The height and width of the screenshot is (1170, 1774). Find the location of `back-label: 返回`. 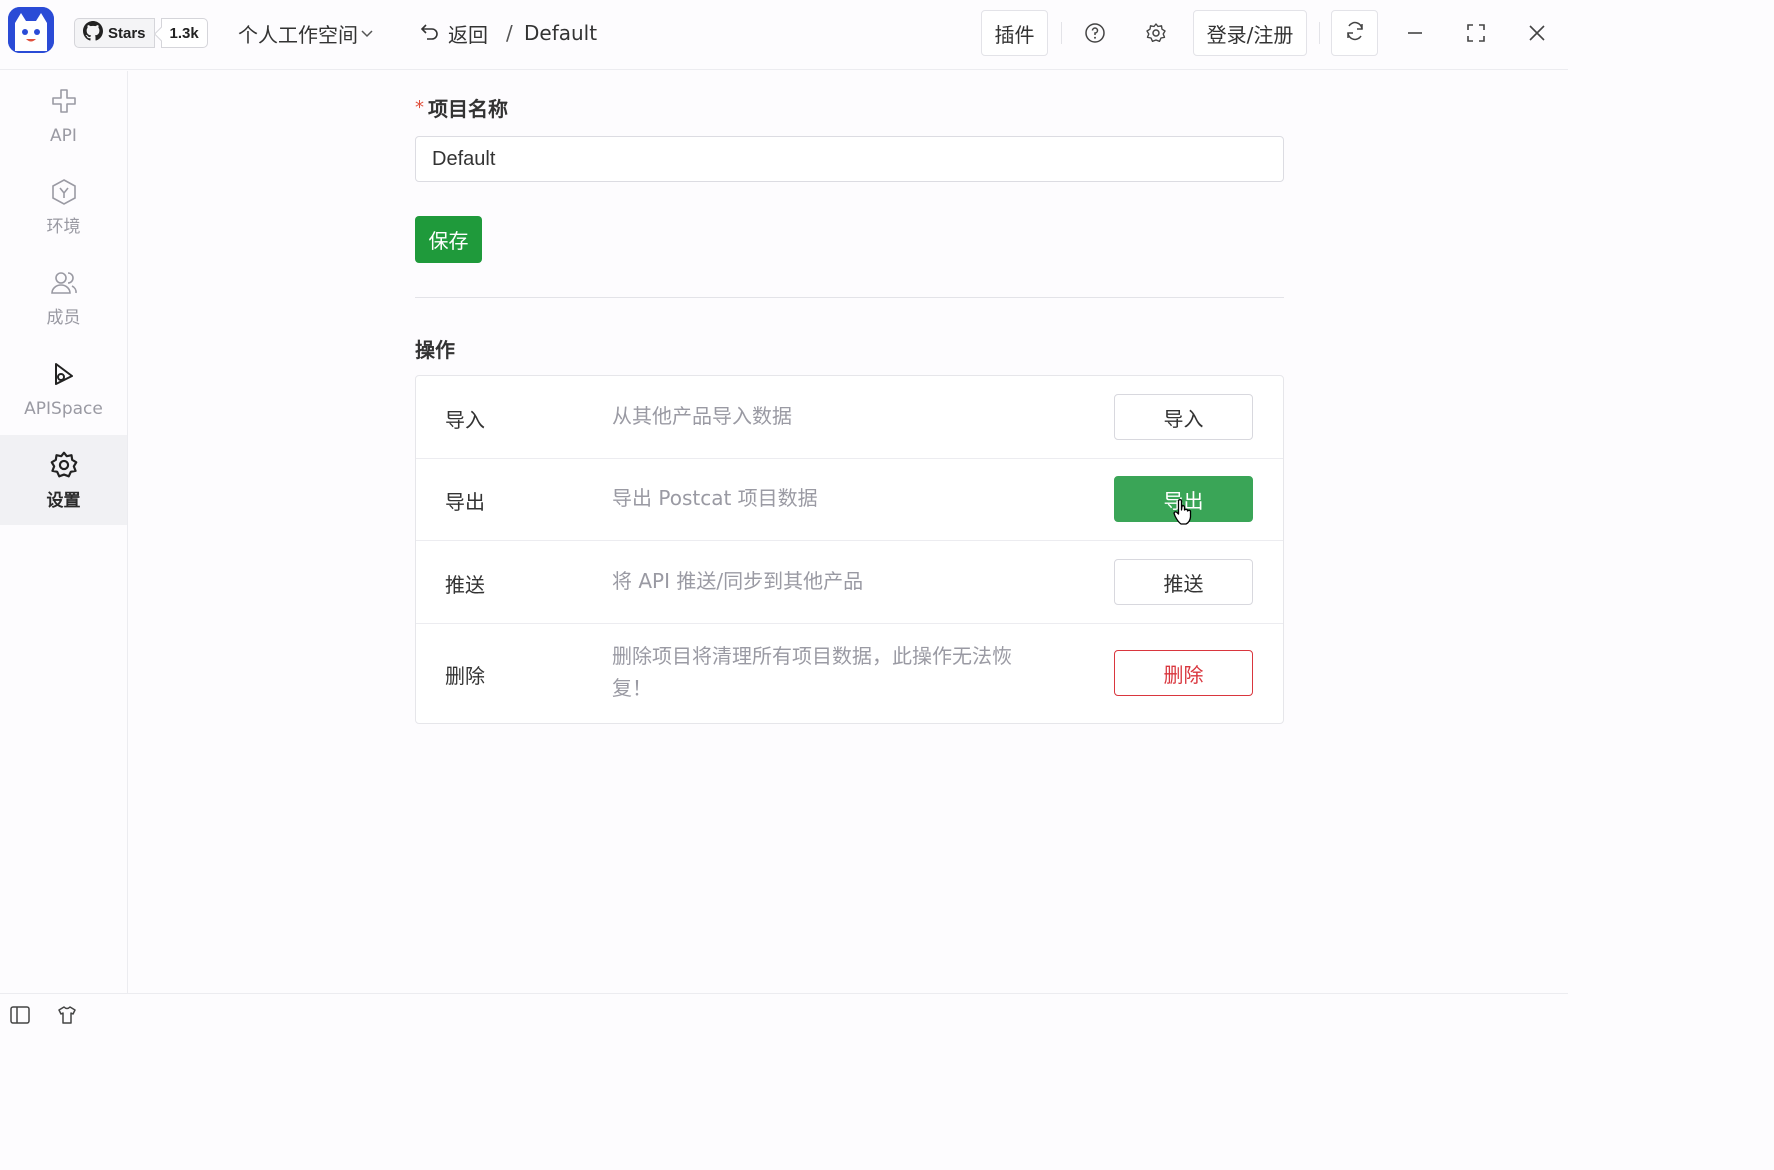

back-label: 返回 is located at coordinates (468, 34).